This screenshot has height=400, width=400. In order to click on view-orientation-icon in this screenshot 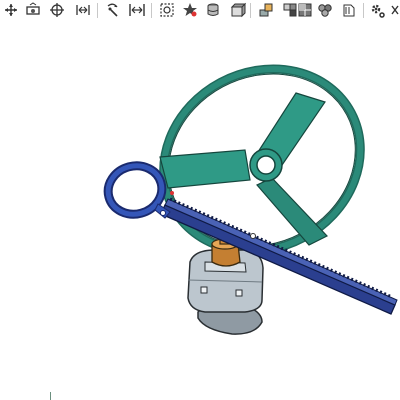, I will do `click(11, 10)`.